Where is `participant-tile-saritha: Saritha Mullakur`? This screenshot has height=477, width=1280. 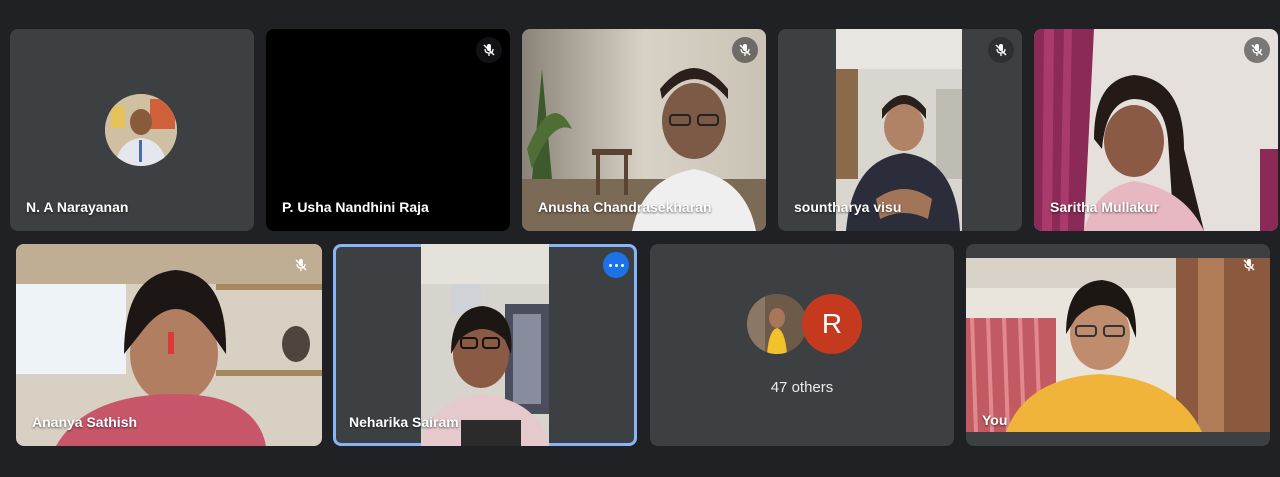 participant-tile-saritha: Saritha Mullakur is located at coordinates (1156, 130).